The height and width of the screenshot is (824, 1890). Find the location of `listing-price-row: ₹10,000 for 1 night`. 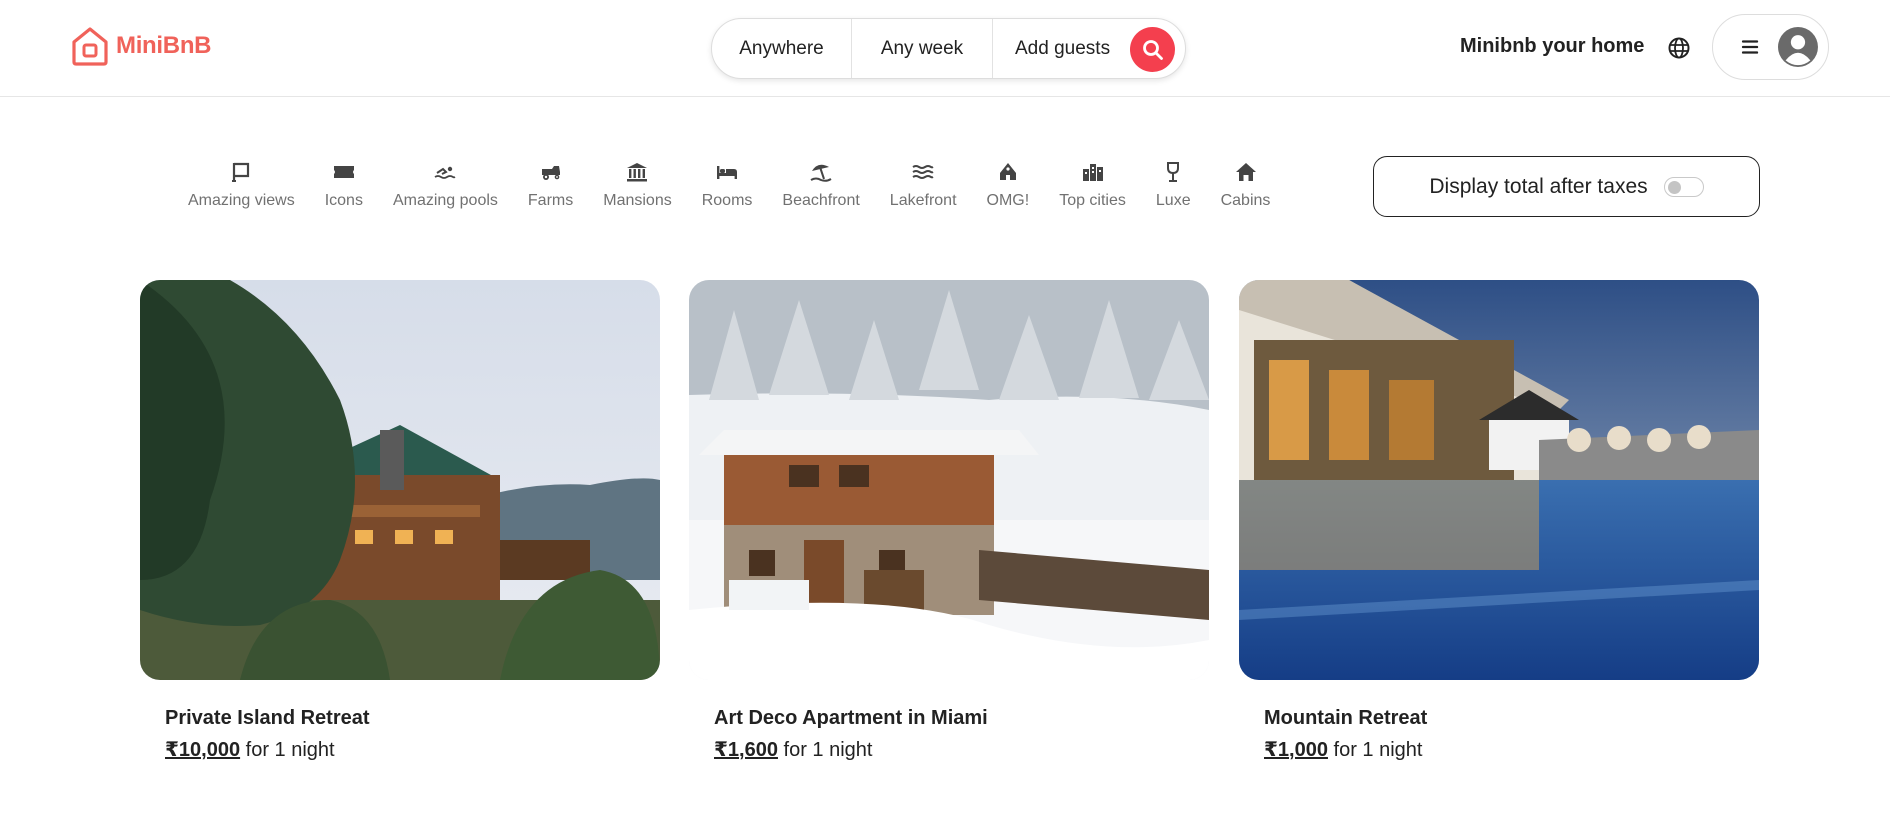

listing-price-row: ₹10,000 for 1 night is located at coordinates (250, 749).